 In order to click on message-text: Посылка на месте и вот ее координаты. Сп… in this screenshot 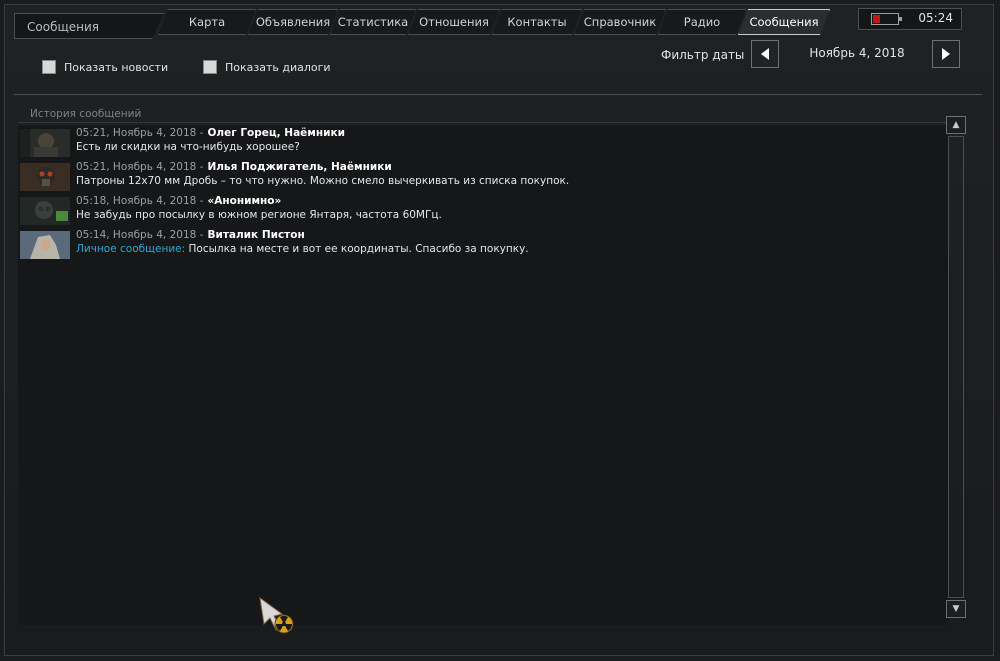, I will do `click(357, 249)`.